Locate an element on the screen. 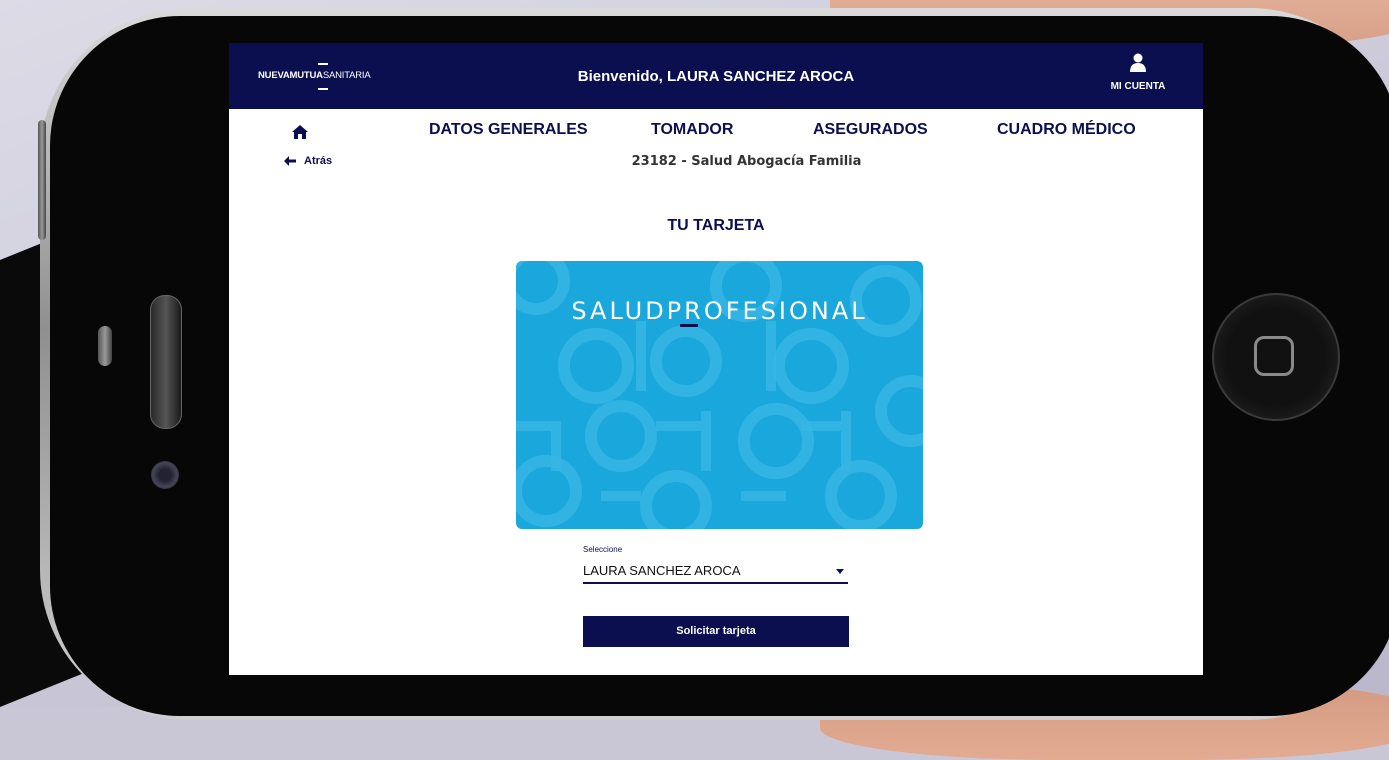 The image size is (1389, 760). welcome-message: Bienvenido, LAURA SANCHEZ AROCA is located at coordinates (716, 76).